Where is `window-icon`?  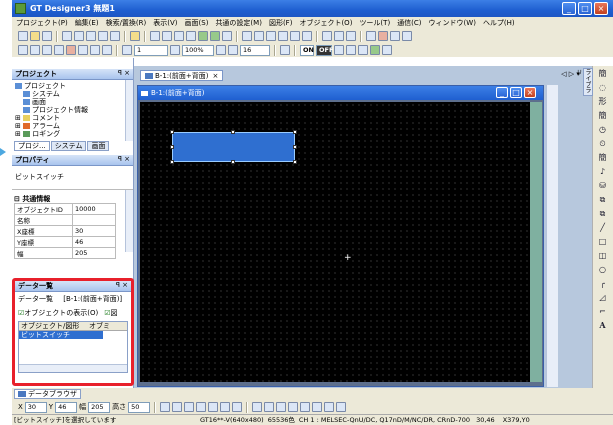
window-icon is located at coordinates (227, 36).